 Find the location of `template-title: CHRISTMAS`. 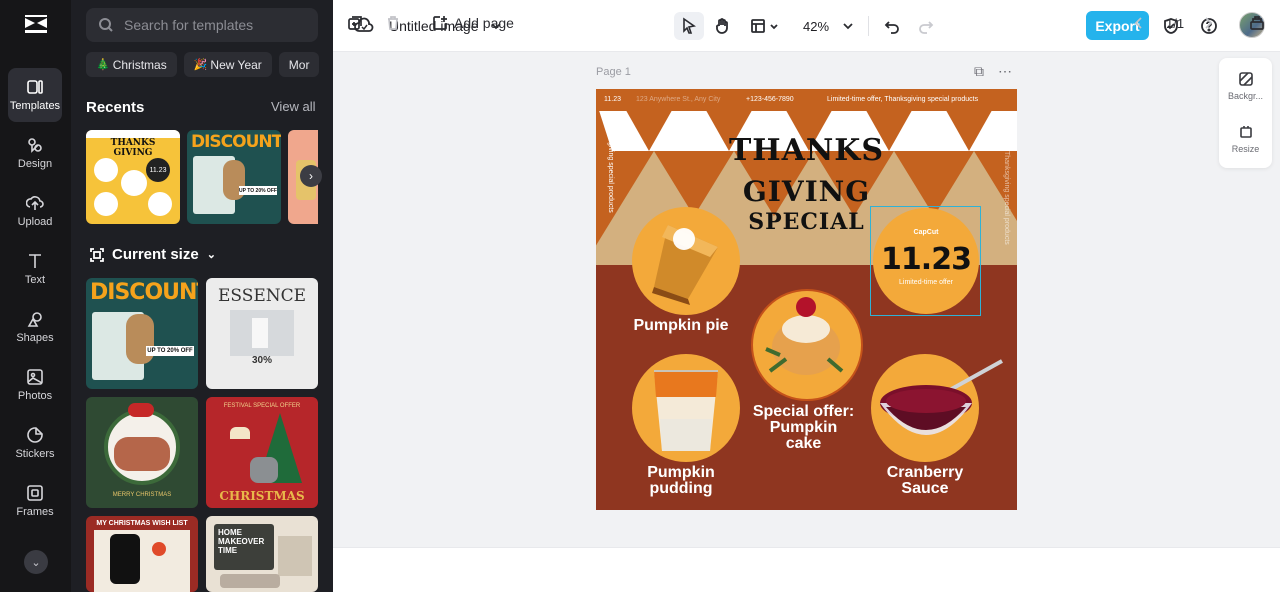

template-title: CHRISTMAS is located at coordinates (262, 496).